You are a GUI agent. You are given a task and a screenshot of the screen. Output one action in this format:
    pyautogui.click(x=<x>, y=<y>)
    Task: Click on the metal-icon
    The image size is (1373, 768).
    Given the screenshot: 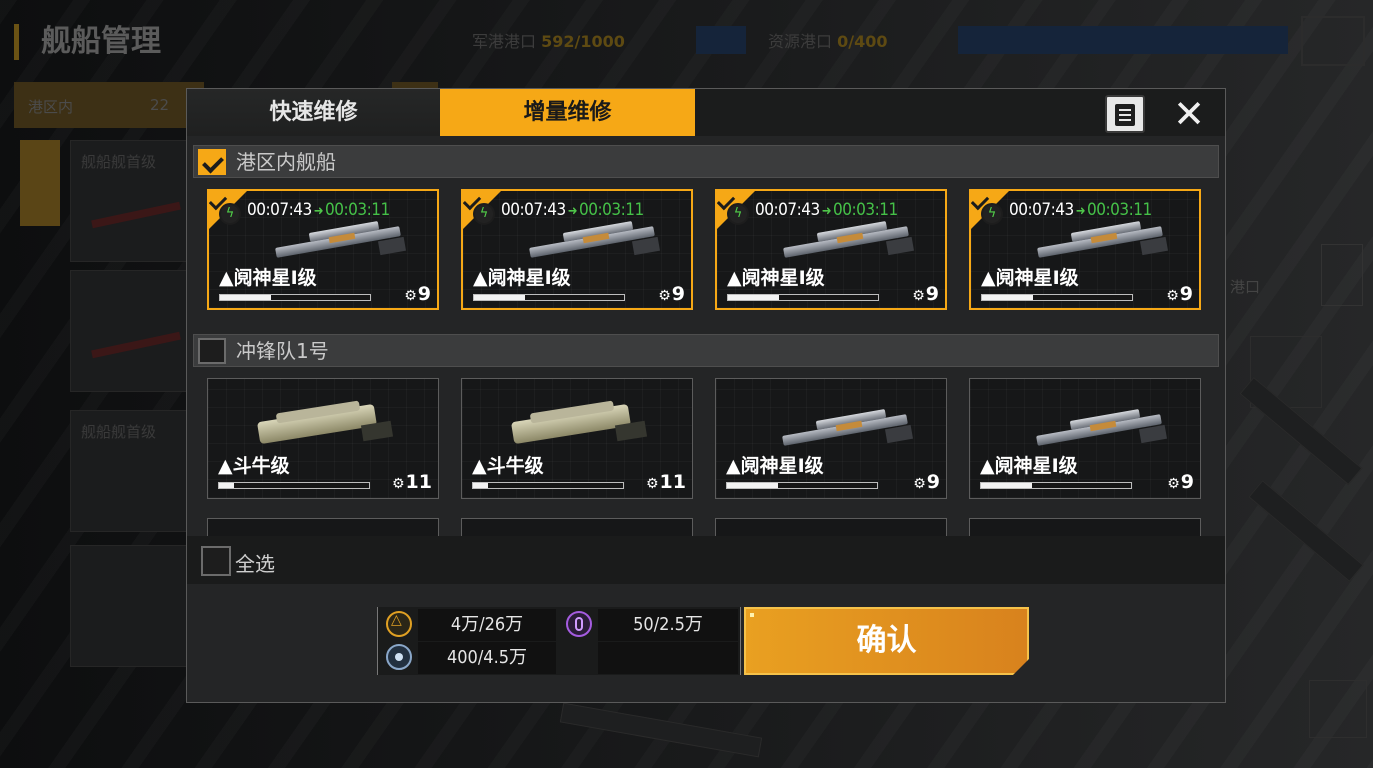 What is the action you would take?
    pyautogui.click(x=399, y=624)
    